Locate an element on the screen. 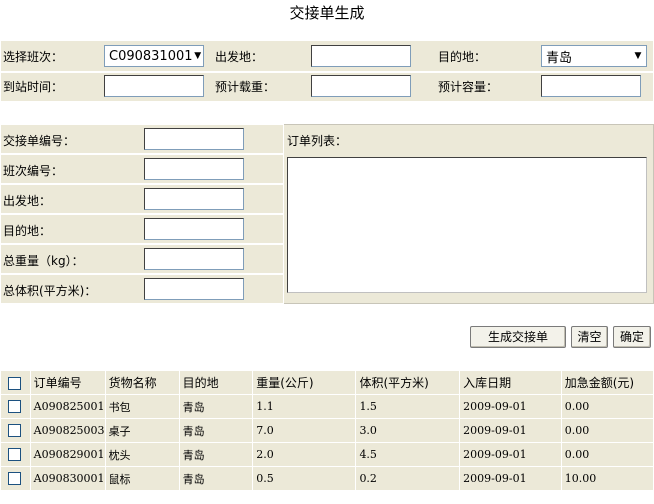 The image size is (654, 504). column-header: 订单编号 is located at coordinates (67, 382).